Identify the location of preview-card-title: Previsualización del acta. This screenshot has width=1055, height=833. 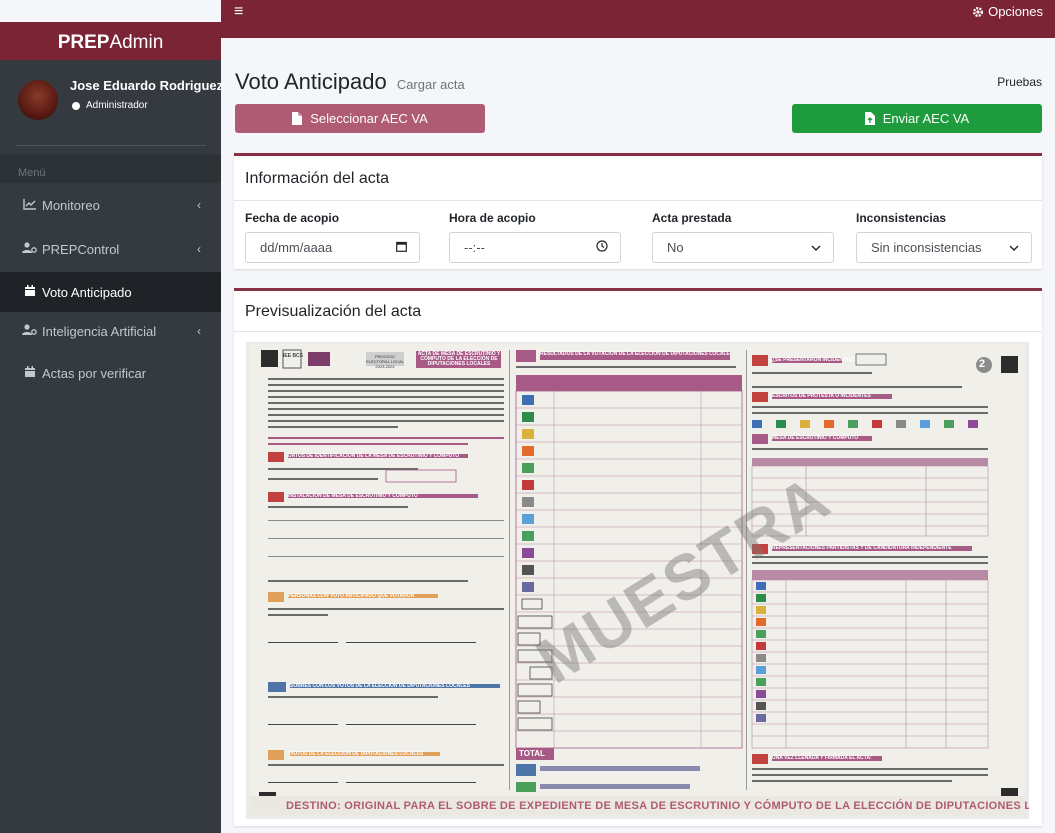
(333, 311).